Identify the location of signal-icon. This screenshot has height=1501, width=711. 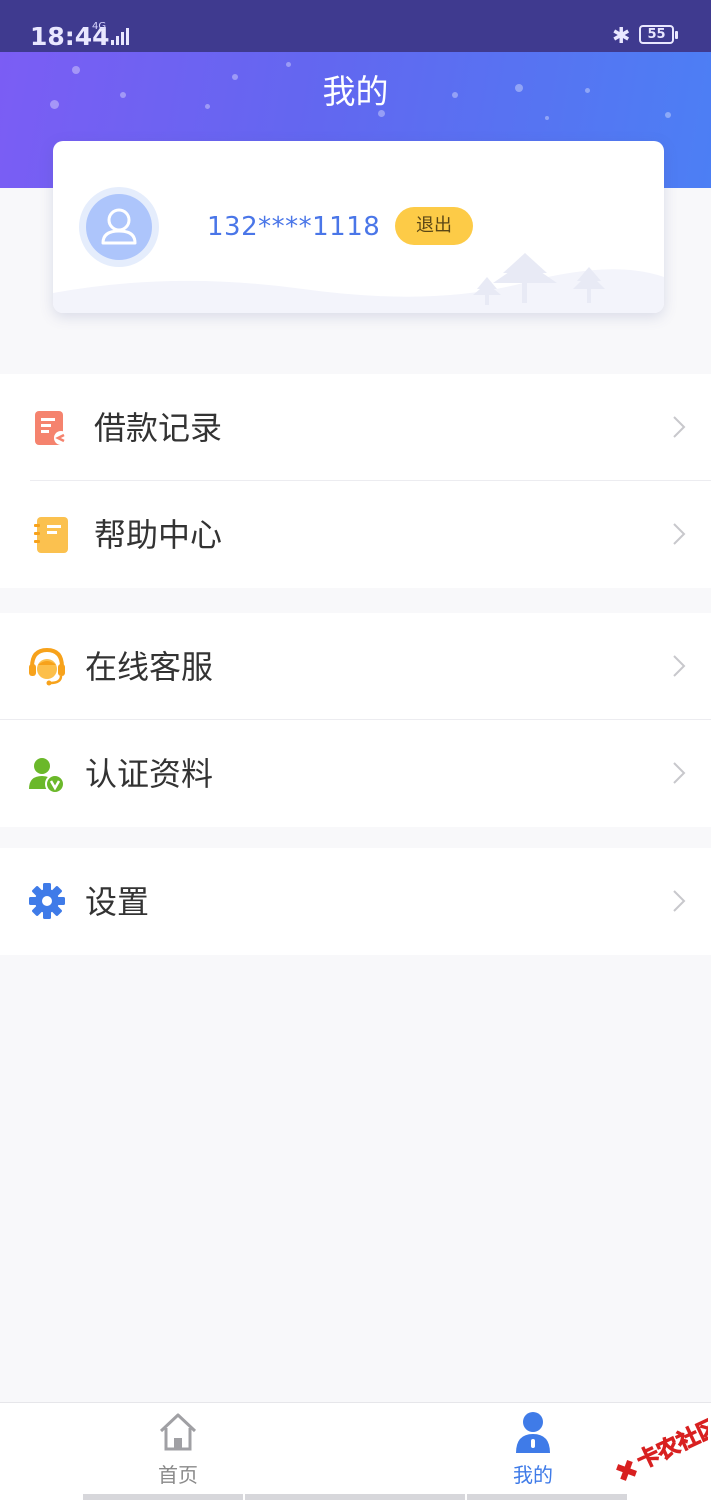
(121, 36).